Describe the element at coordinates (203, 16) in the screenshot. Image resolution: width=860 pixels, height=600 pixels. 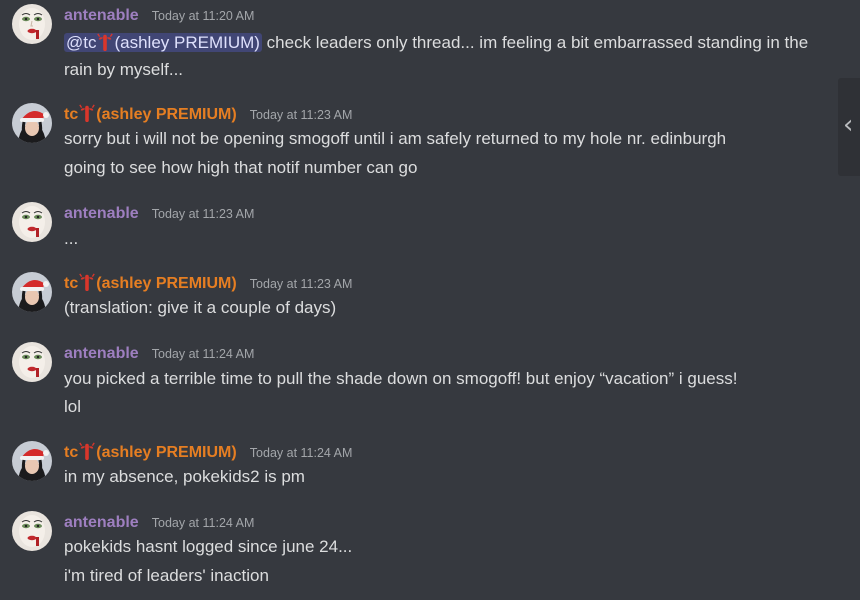
I see `timestamp: Today at 11:20 AM` at that location.